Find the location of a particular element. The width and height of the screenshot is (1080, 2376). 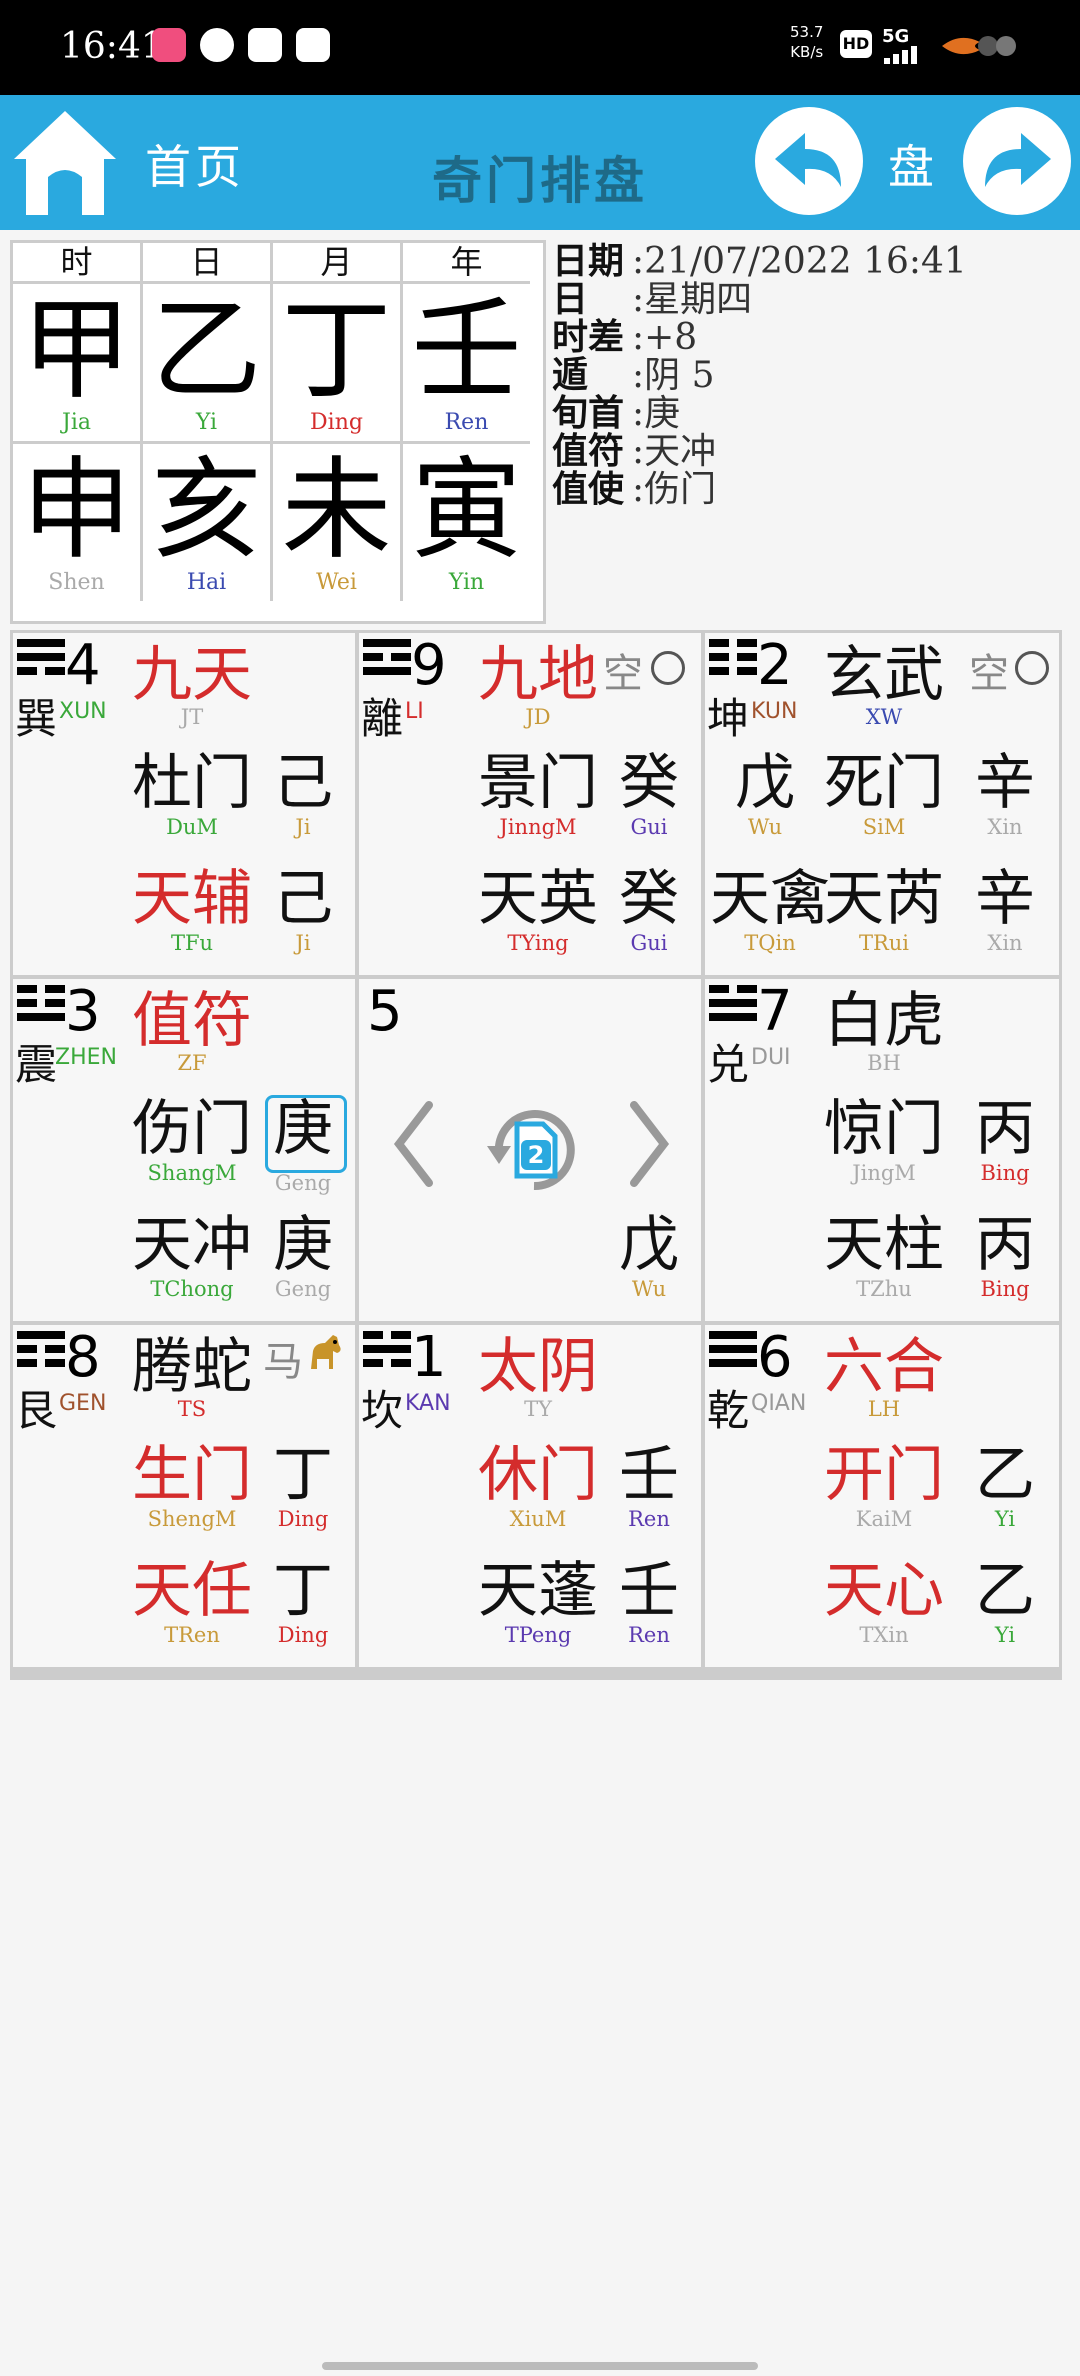

palace-number: 1 is located at coordinates (429, 1357).